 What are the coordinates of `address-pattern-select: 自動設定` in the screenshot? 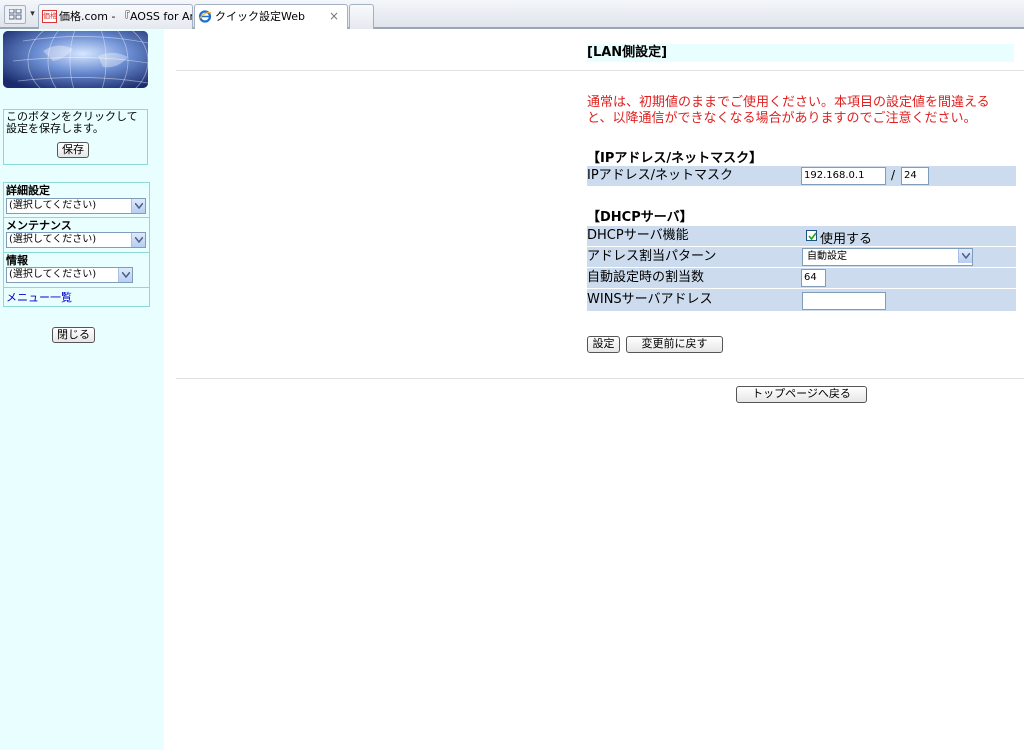 It's located at (887, 257).